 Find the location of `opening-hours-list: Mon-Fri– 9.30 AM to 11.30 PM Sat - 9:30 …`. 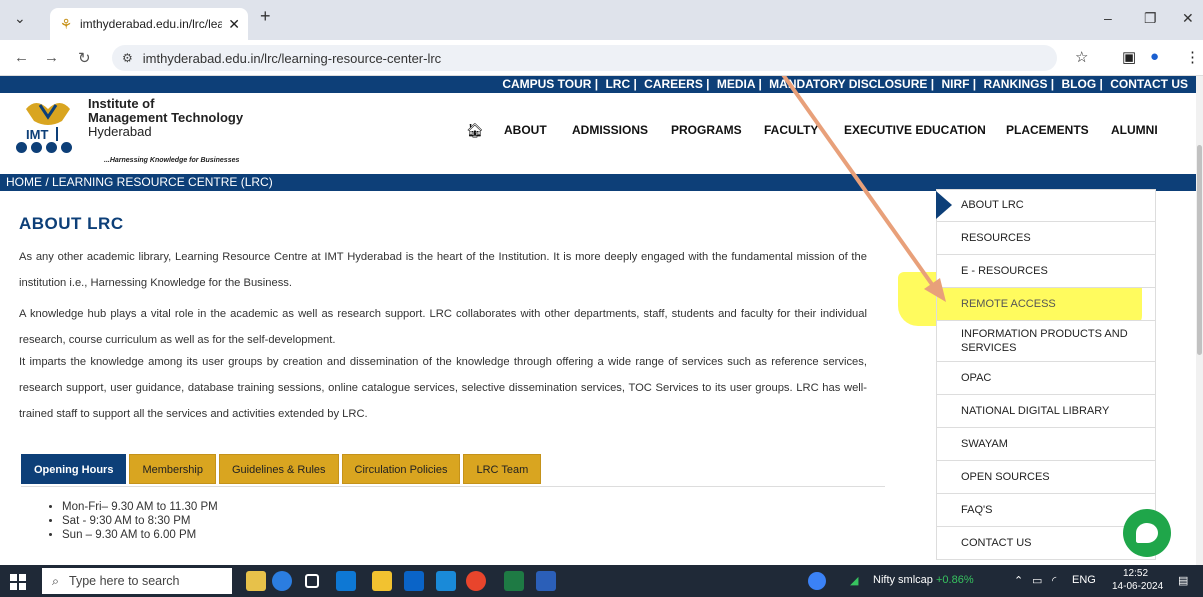

opening-hours-list: Mon-Fri– 9.30 AM to 11.30 PM Sat - 9:30 … is located at coordinates (140, 521).